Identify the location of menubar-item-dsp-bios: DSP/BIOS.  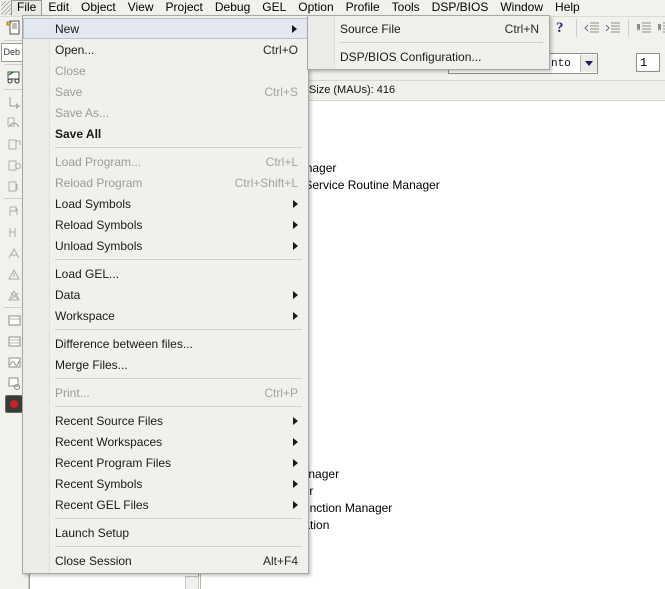
(460, 8).